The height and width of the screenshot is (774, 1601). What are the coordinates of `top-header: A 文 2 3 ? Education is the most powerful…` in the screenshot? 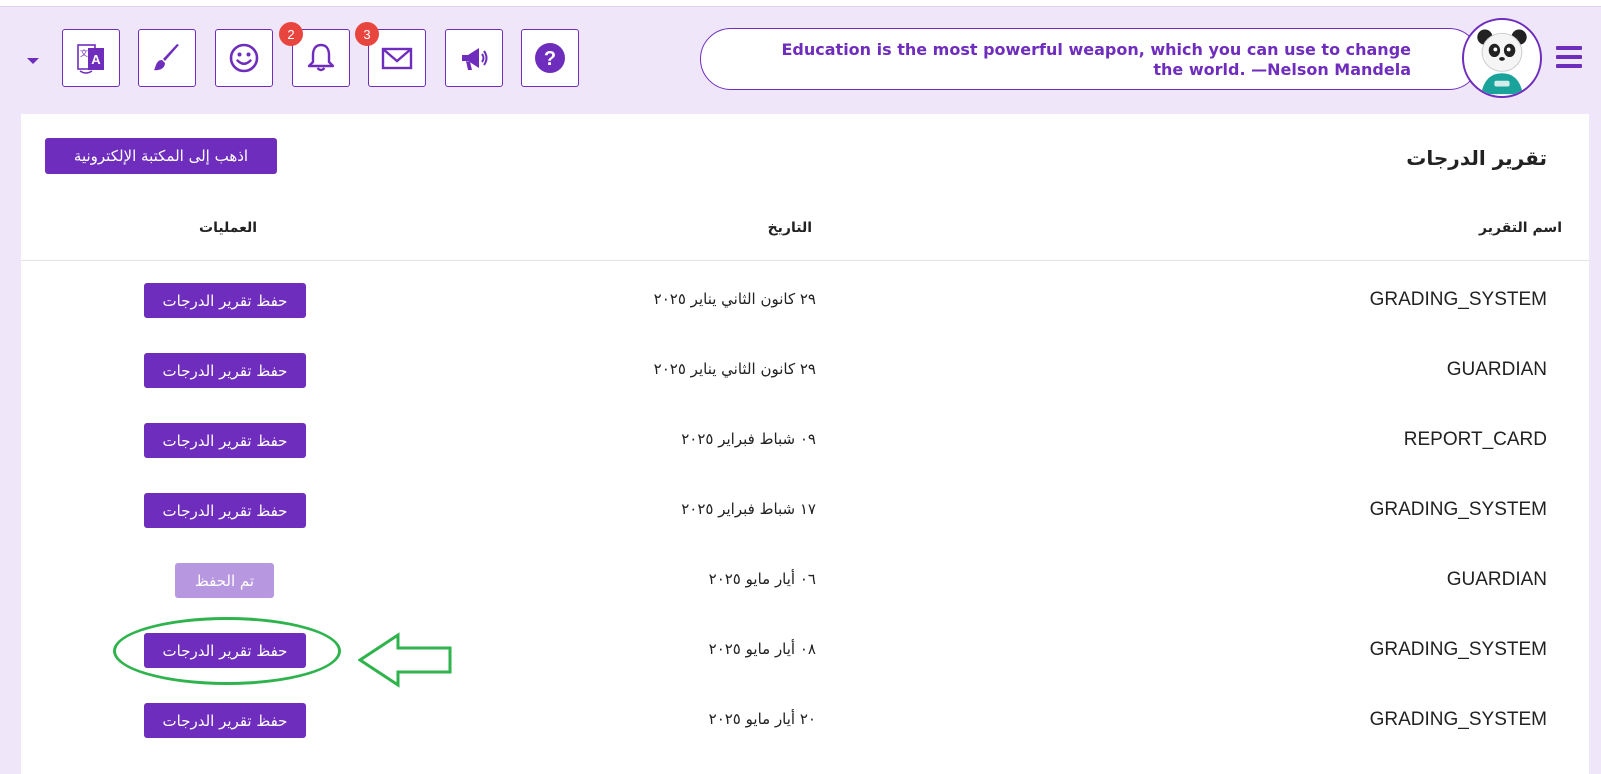 It's located at (800, 60).